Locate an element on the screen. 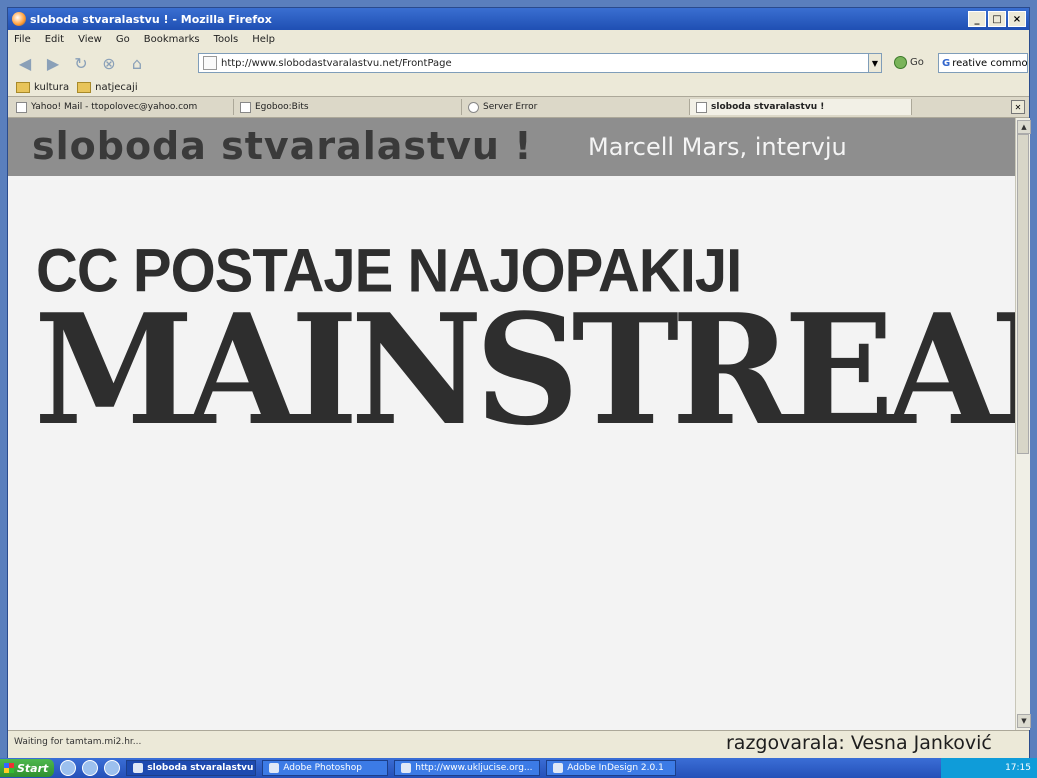 This screenshot has width=1037, height=778. interview-byline: razgovarala: Vesna Janković is located at coordinates (859, 743).